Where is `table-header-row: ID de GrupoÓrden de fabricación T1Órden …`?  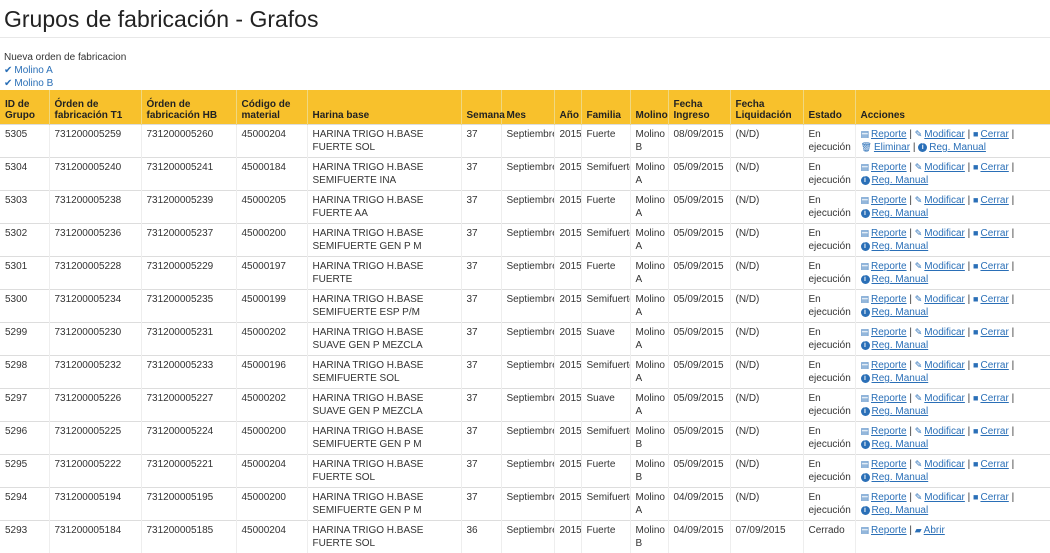
table-header-row: ID de GrupoÓrden de fabricación T1Órden … is located at coordinates (525, 107).